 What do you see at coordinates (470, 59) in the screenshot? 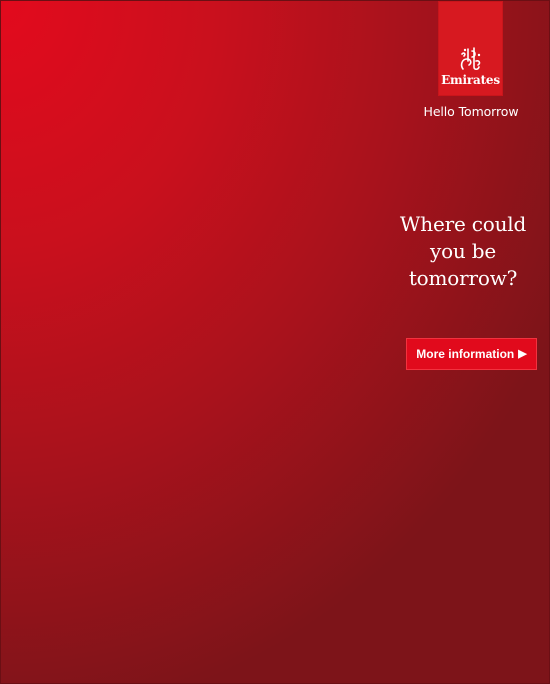
I see `emirates-calligraphy-emblem-icon` at bounding box center [470, 59].